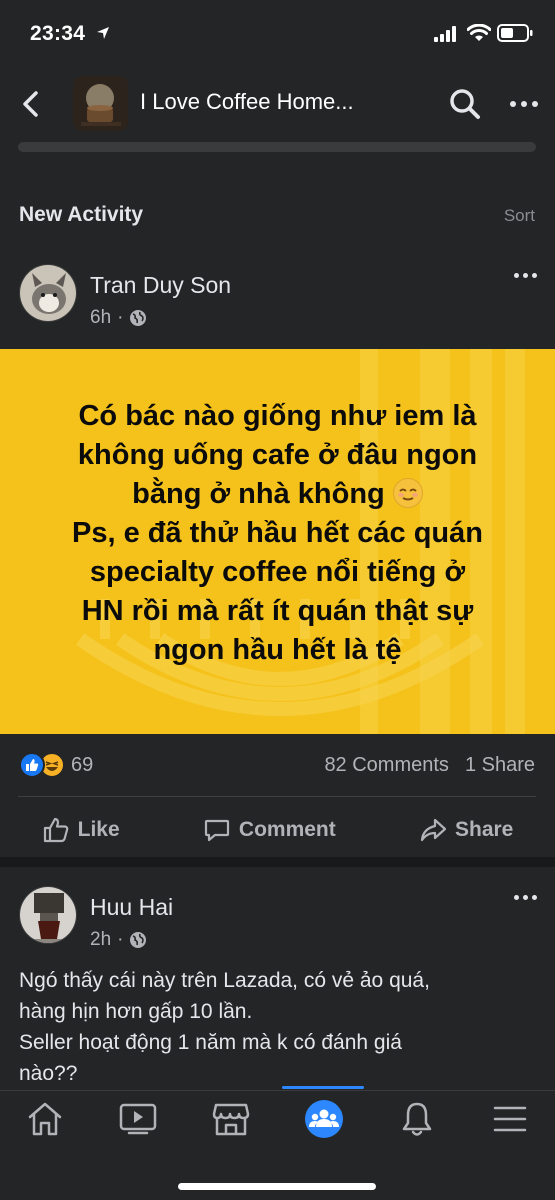 The image size is (555, 1200). Describe the element at coordinates (500, 765) in the screenshot. I see `shares-count-link: 1 Share` at that location.